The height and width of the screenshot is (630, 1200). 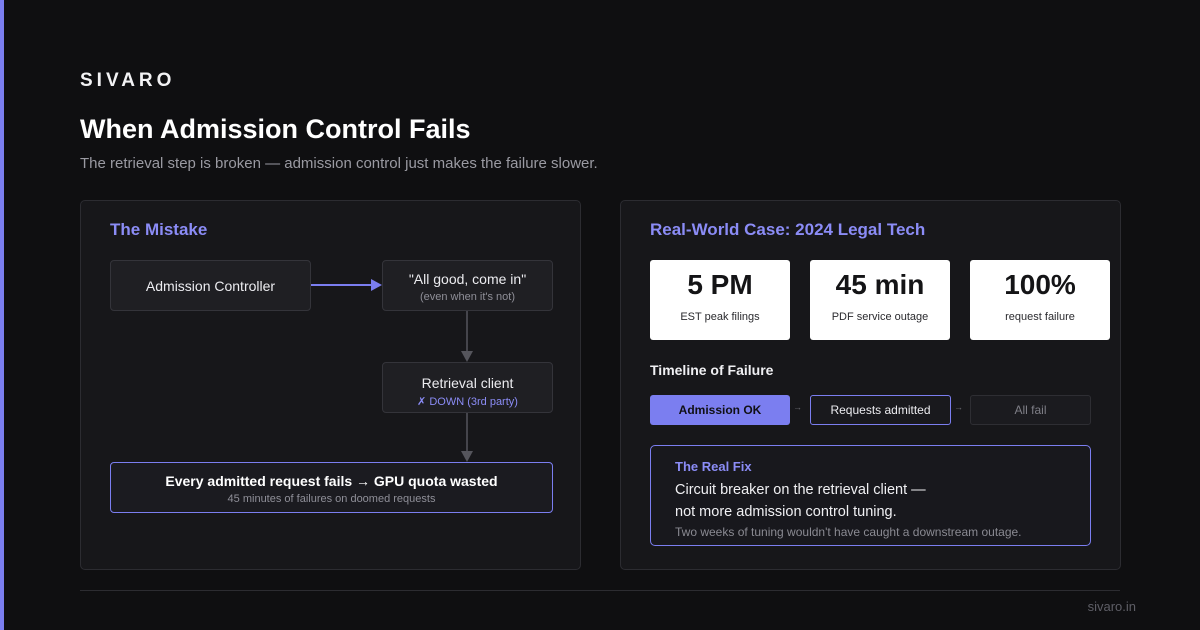 What do you see at coordinates (376, 285) in the screenshot?
I see `arrow-admission-head` at bounding box center [376, 285].